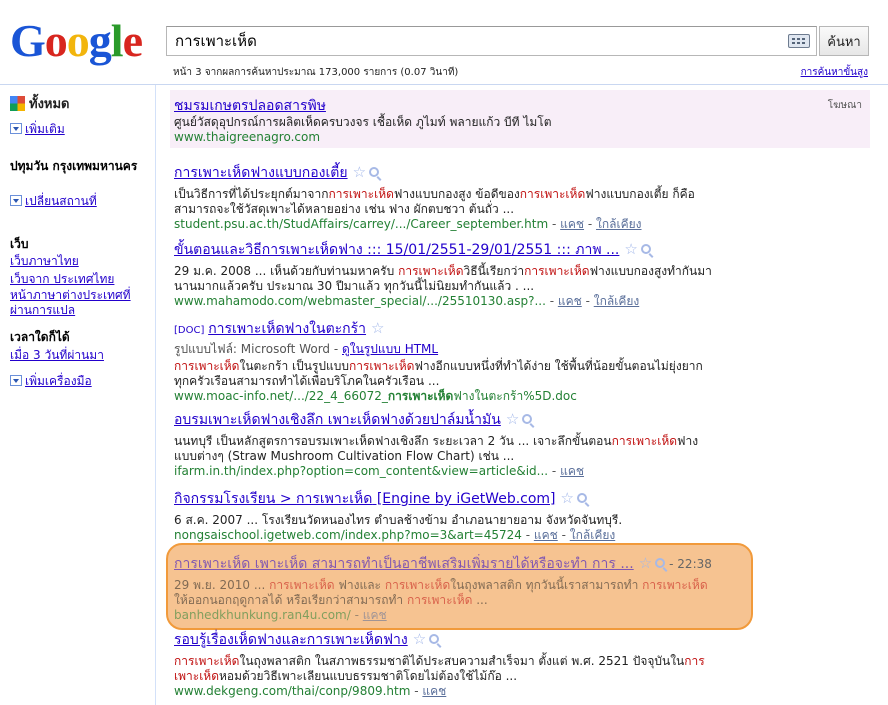  What do you see at coordinates (472, 41) in the screenshot?
I see `search-input` at bounding box center [472, 41].